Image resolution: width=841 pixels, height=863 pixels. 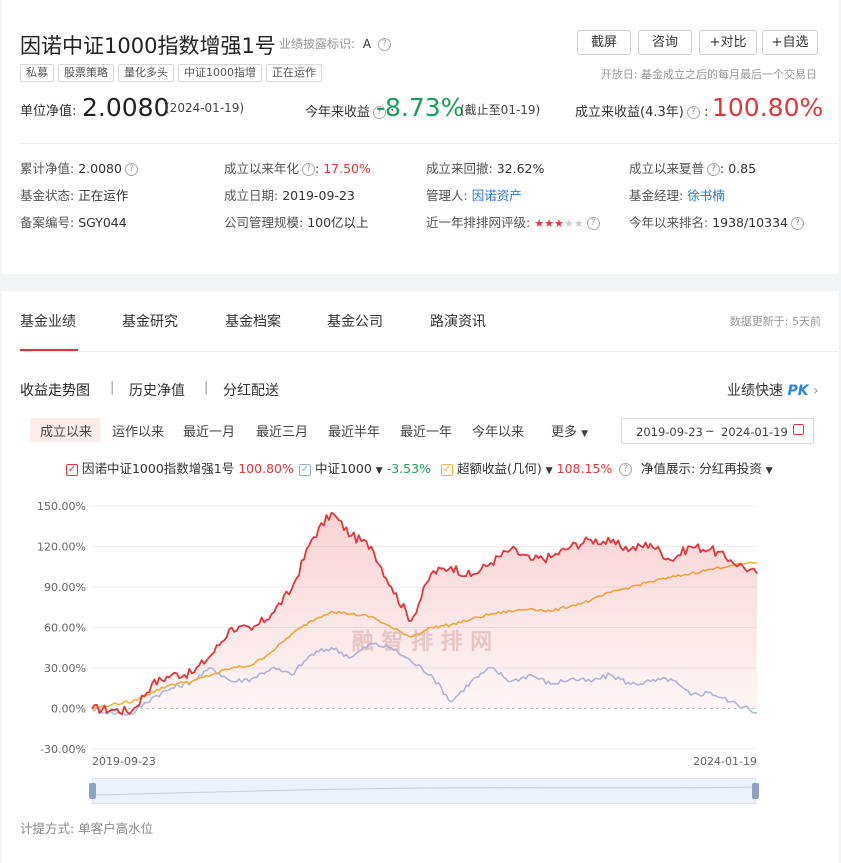 What do you see at coordinates (798, 429) in the screenshot?
I see `calendar-icon` at bounding box center [798, 429].